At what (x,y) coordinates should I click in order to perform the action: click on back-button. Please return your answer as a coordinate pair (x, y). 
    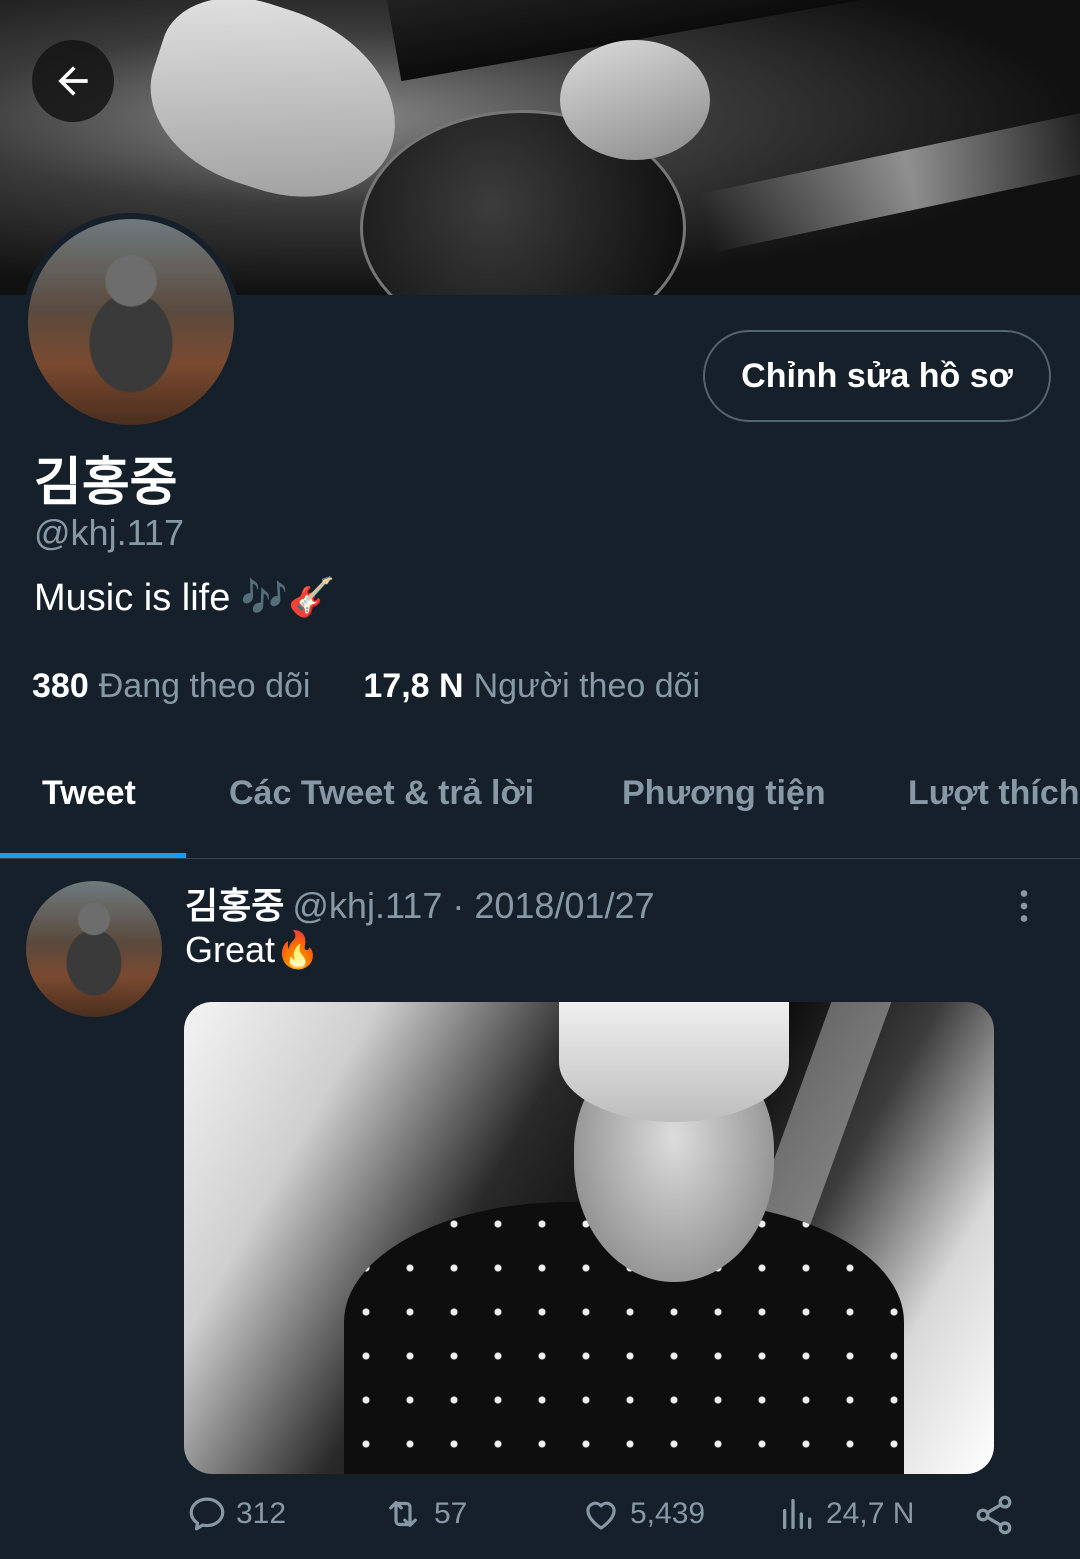
    Looking at the image, I should click on (73, 81).